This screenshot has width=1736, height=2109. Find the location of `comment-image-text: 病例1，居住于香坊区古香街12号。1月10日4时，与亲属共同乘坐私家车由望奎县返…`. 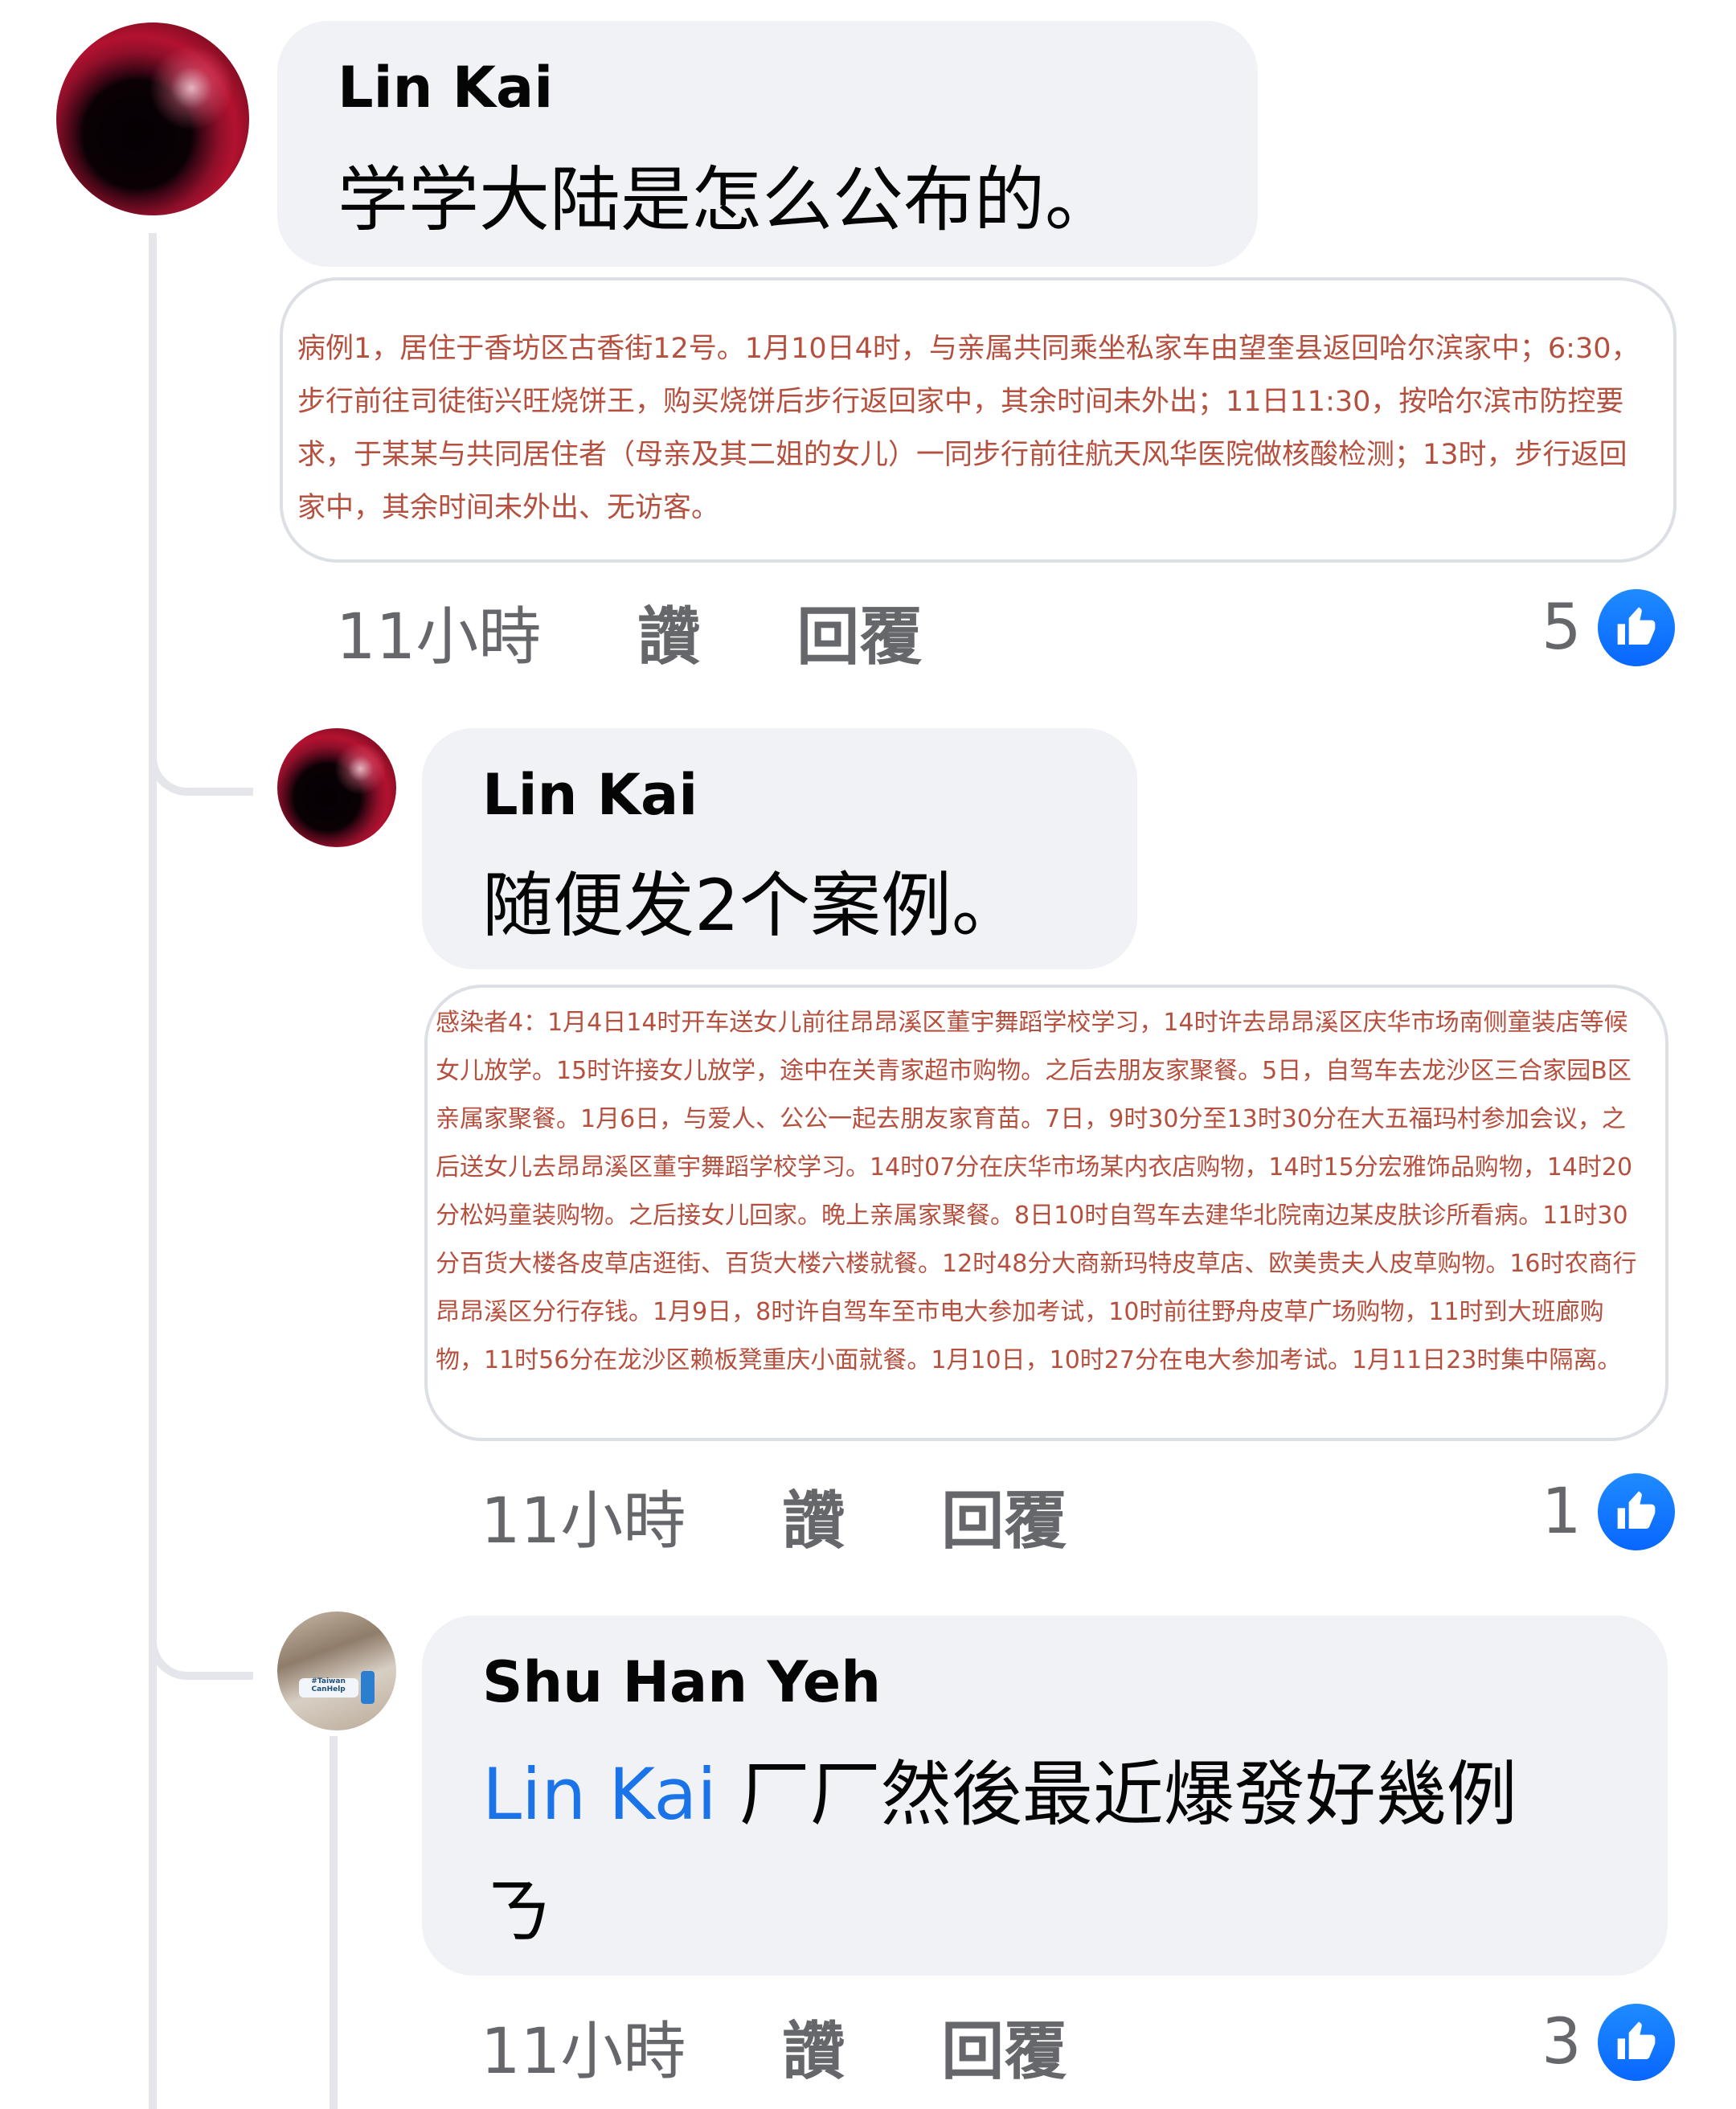

comment-image-text: 病例1，居住于香坊区古香街12号。1月10日4时，与亲属共同乘坐私家车由望奎县返… is located at coordinates (968, 428).